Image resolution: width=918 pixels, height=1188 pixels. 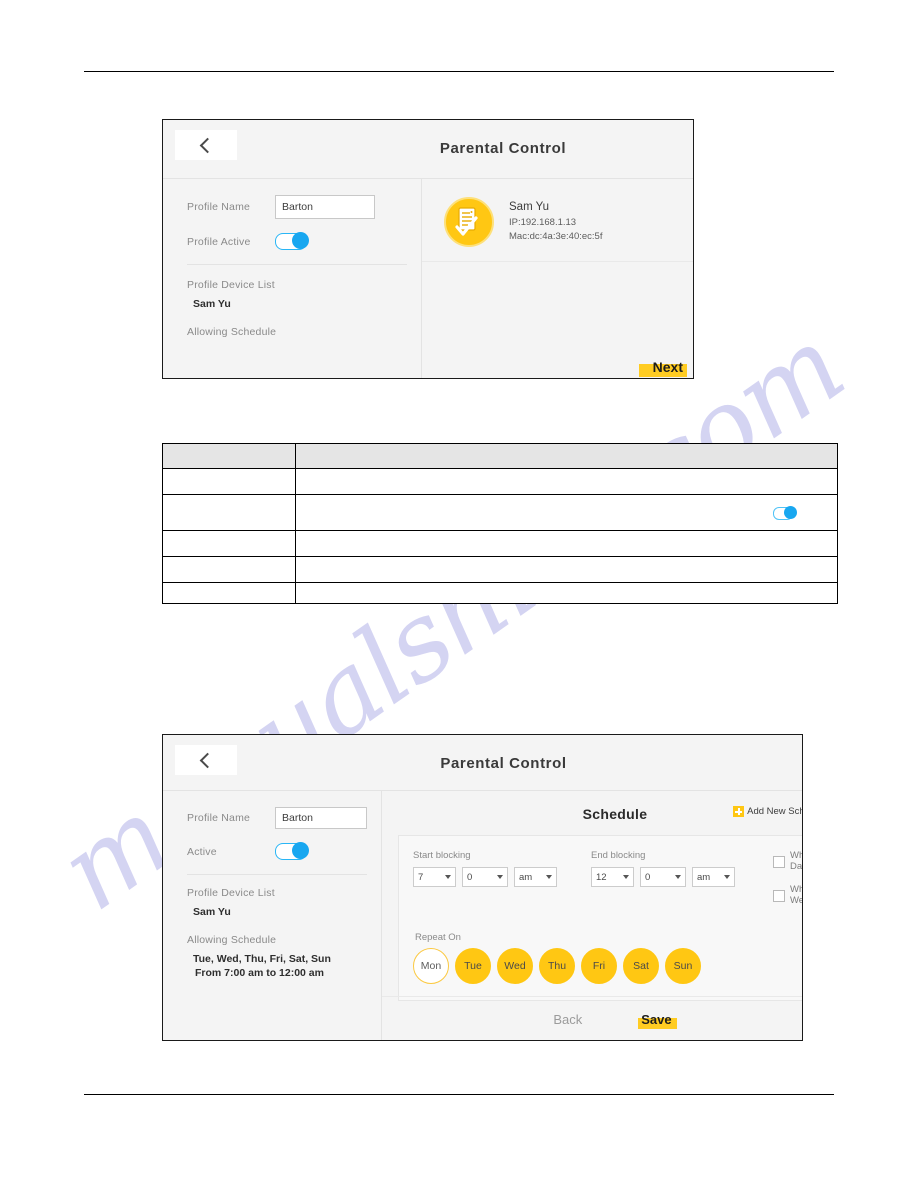 I want to click on active-toggle, so click(x=292, y=851).